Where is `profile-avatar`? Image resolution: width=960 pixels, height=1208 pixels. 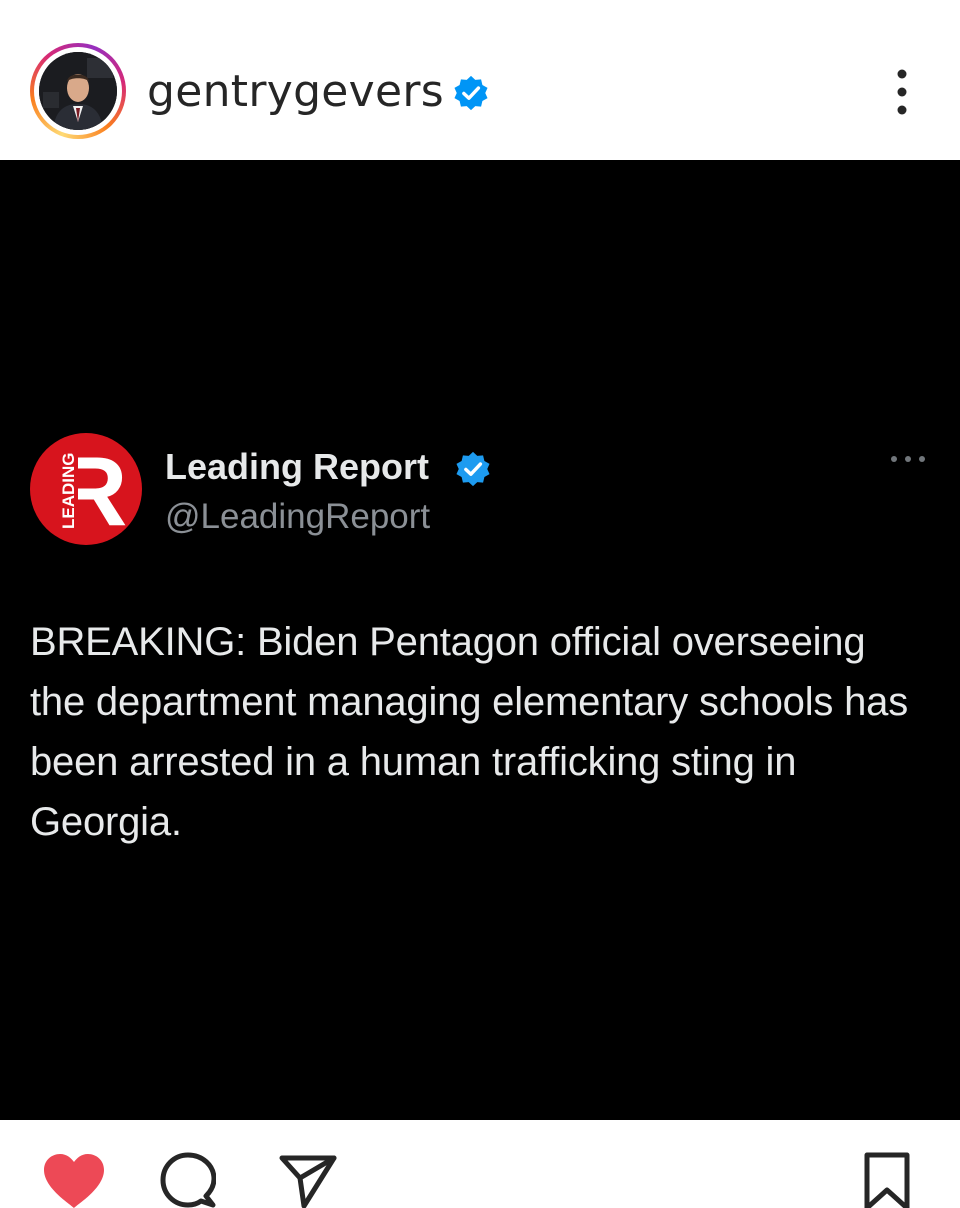 profile-avatar is located at coordinates (78, 91).